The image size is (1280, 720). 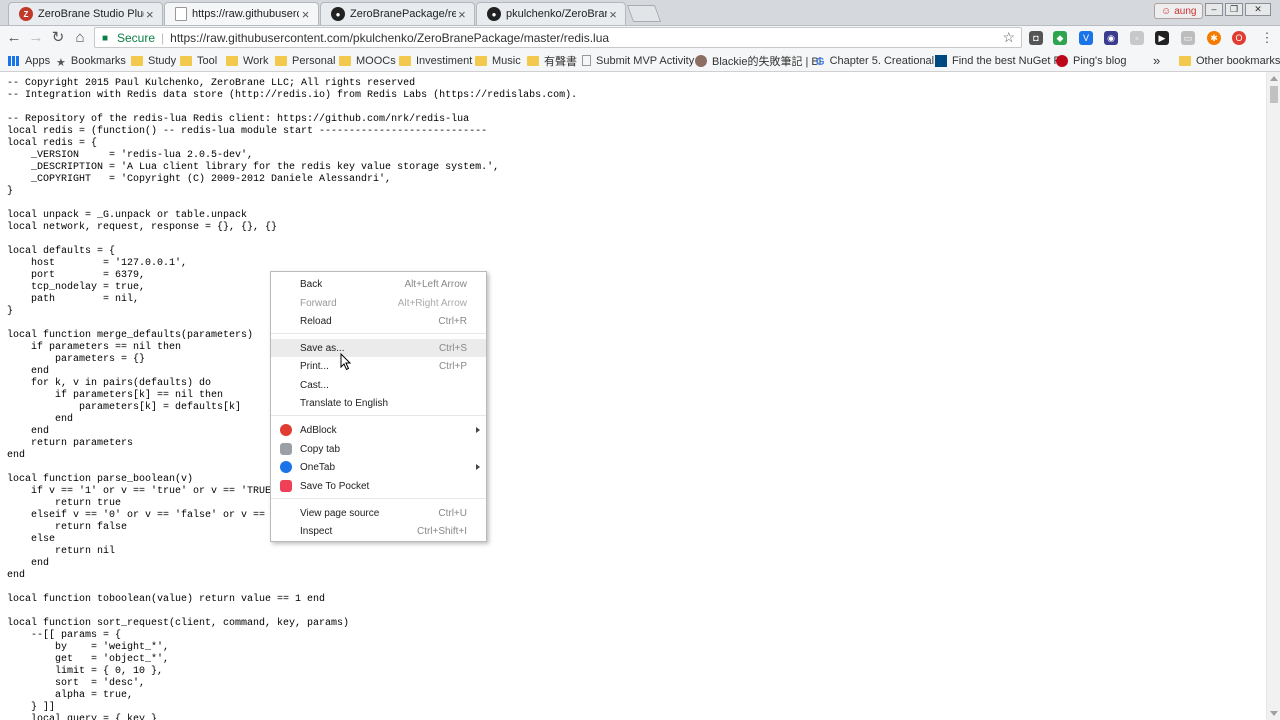 I want to click on menu-item-reload: Reload Ctrl+R, so click(x=378, y=321).